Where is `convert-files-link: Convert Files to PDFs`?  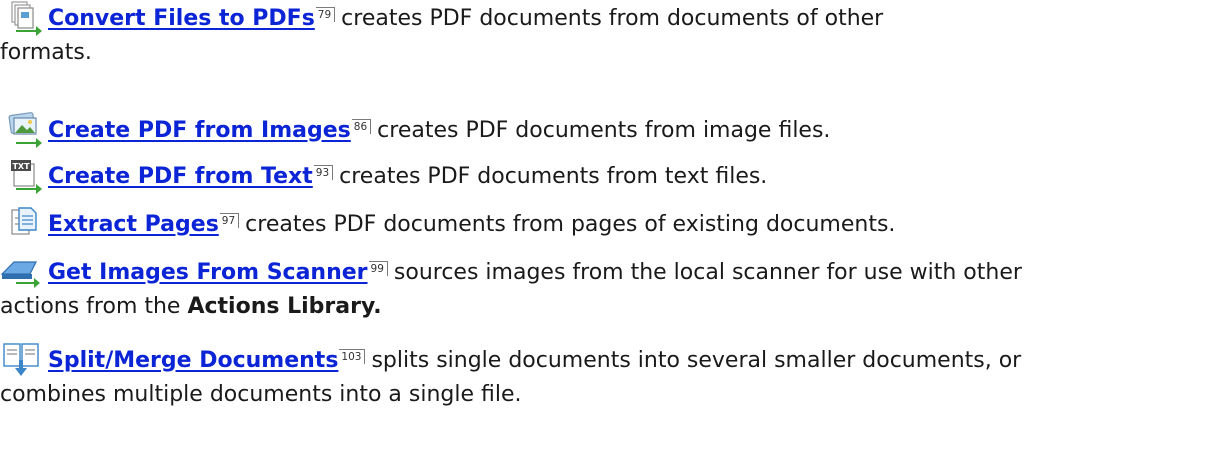
convert-files-link: Convert Files to PDFs is located at coordinates (181, 18).